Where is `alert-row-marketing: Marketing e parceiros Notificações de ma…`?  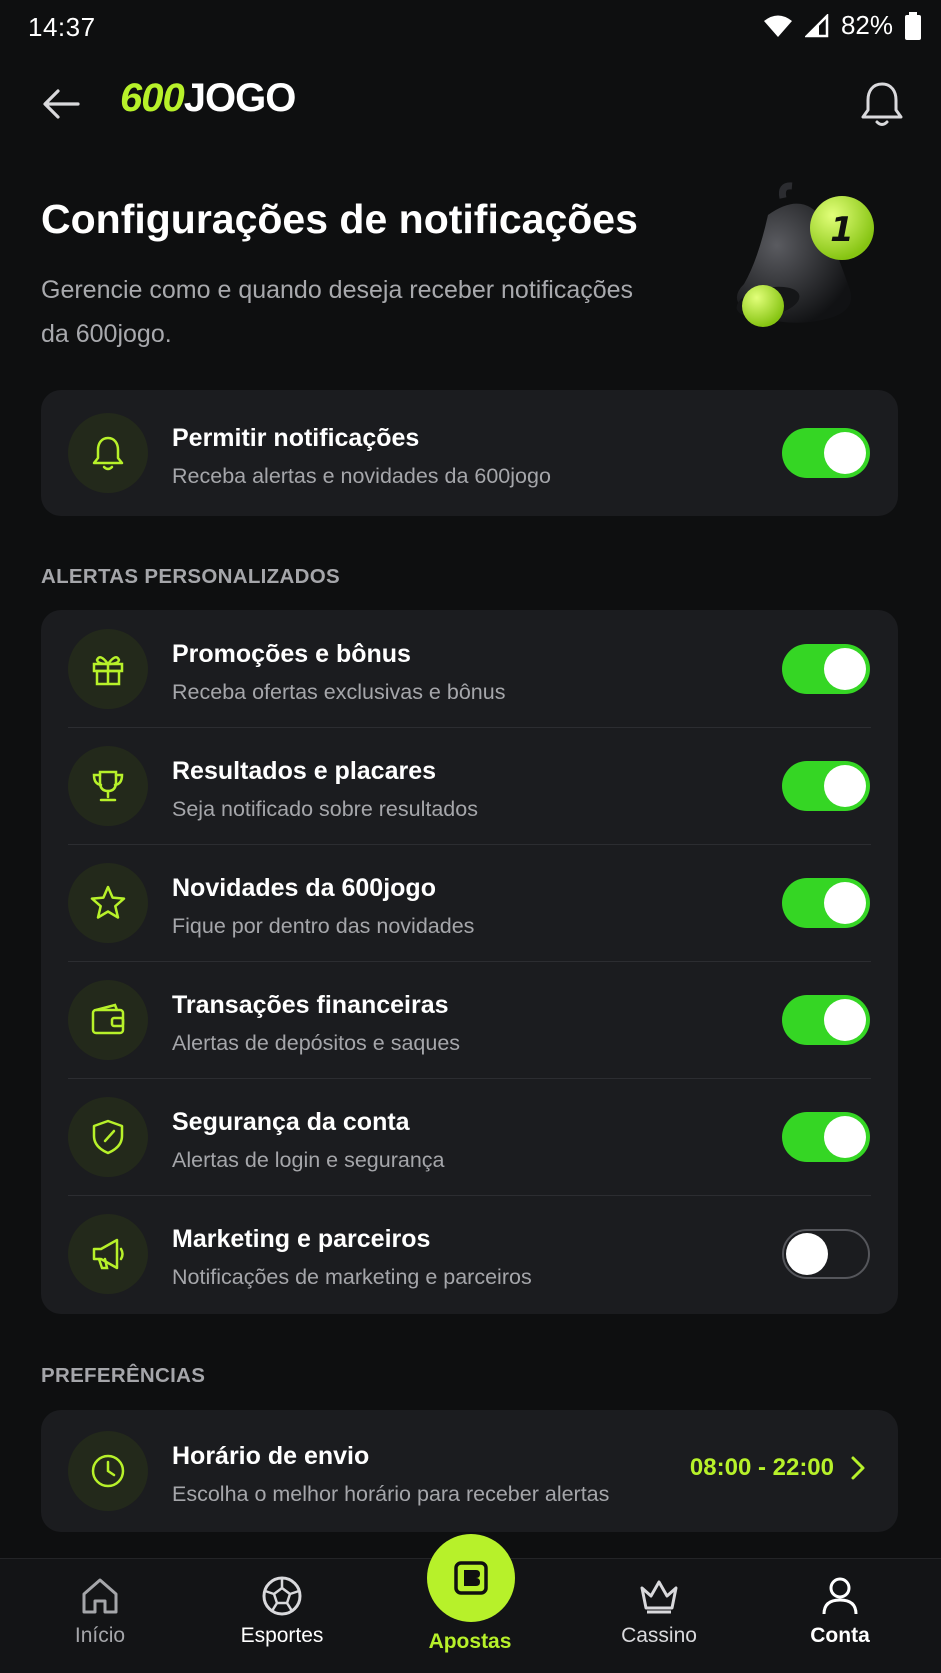
alert-row-marketing: Marketing e parceiros Notificações de ma… is located at coordinates (469, 1253).